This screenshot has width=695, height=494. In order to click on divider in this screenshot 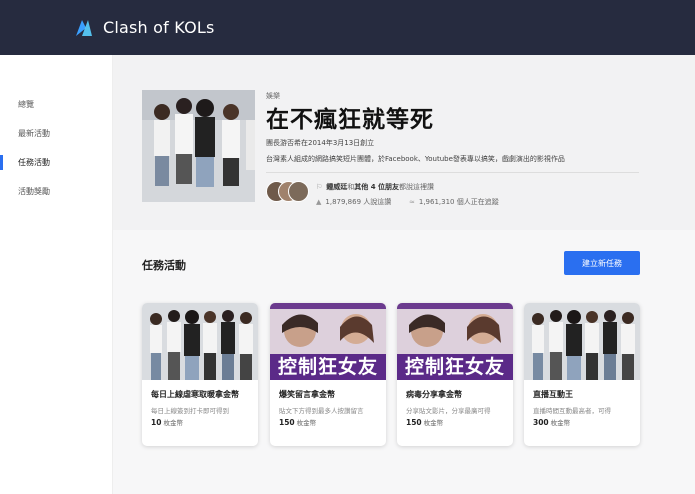, I will do `click(452, 172)`.